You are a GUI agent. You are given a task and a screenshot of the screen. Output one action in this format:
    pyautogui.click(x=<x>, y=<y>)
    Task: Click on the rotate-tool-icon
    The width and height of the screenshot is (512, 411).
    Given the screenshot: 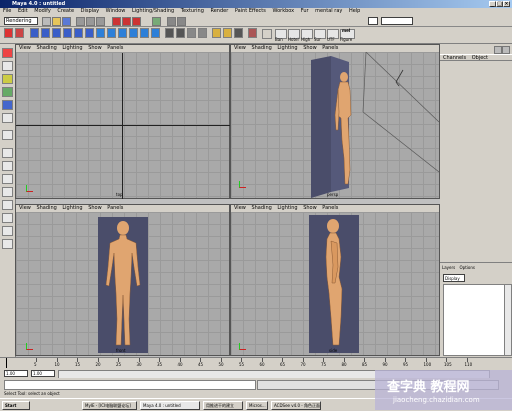 What is the action you would take?
    pyautogui.click(x=7, y=92)
    